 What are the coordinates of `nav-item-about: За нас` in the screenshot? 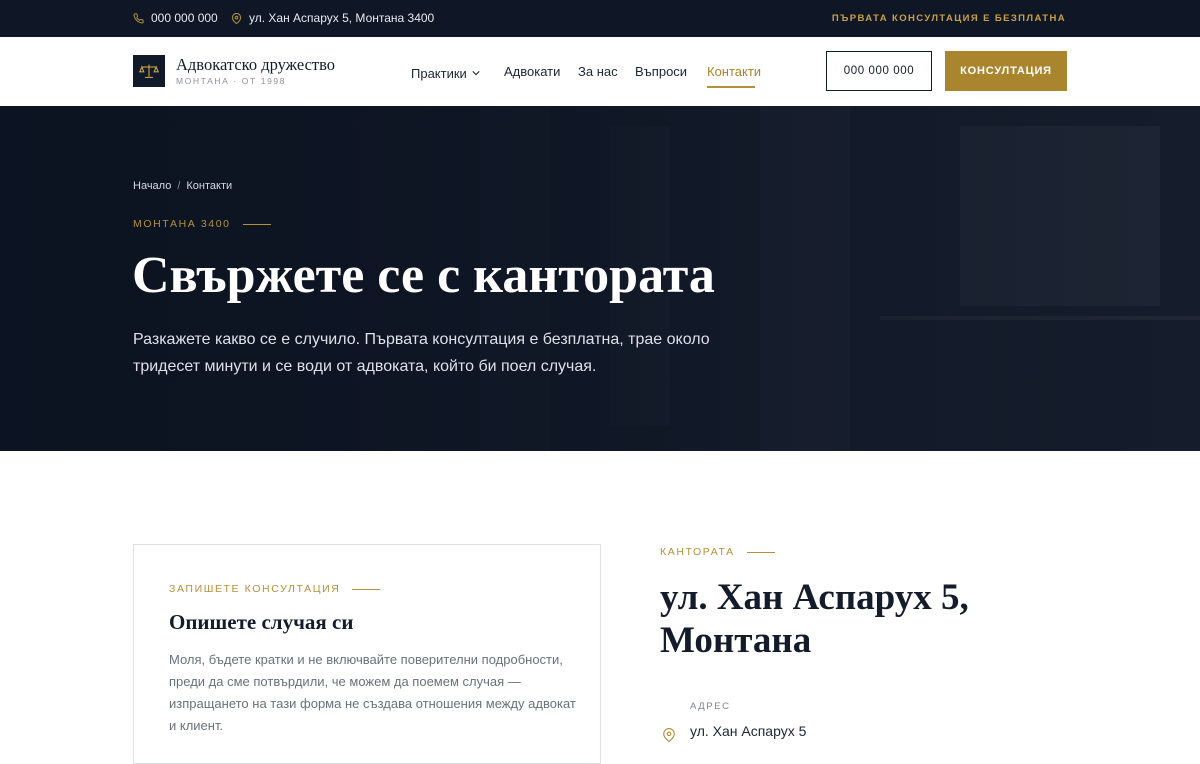 It's located at (598, 71).